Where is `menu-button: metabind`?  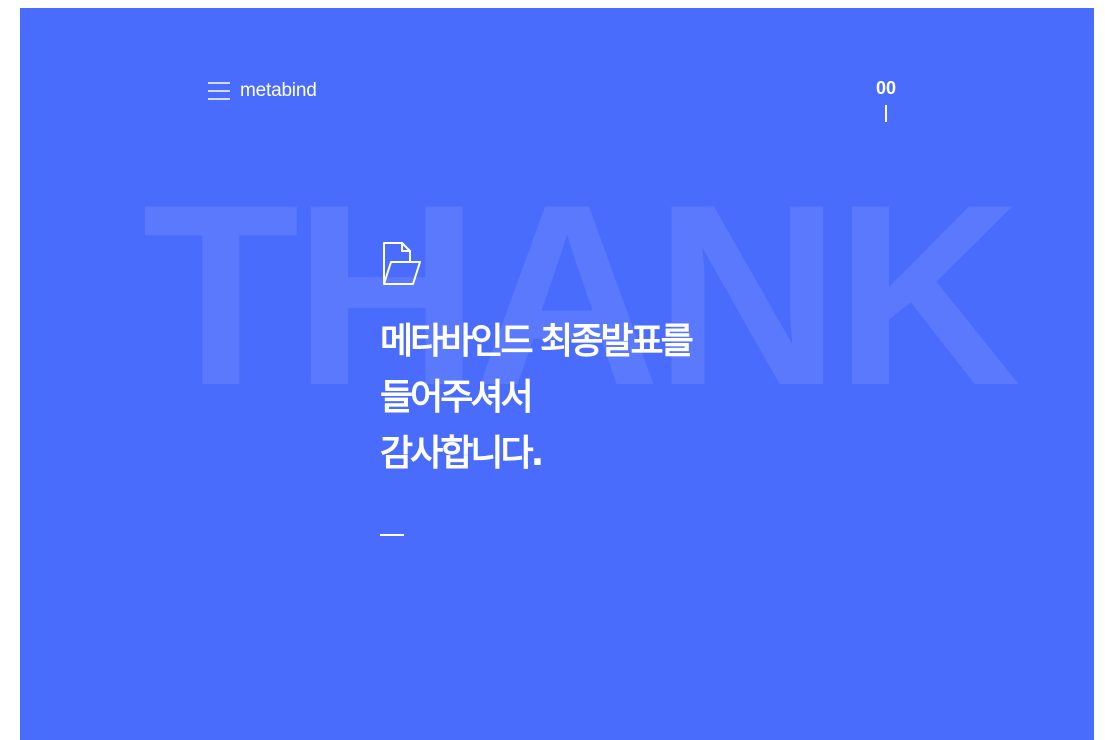 menu-button: metabind is located at coordinates (262, 91).